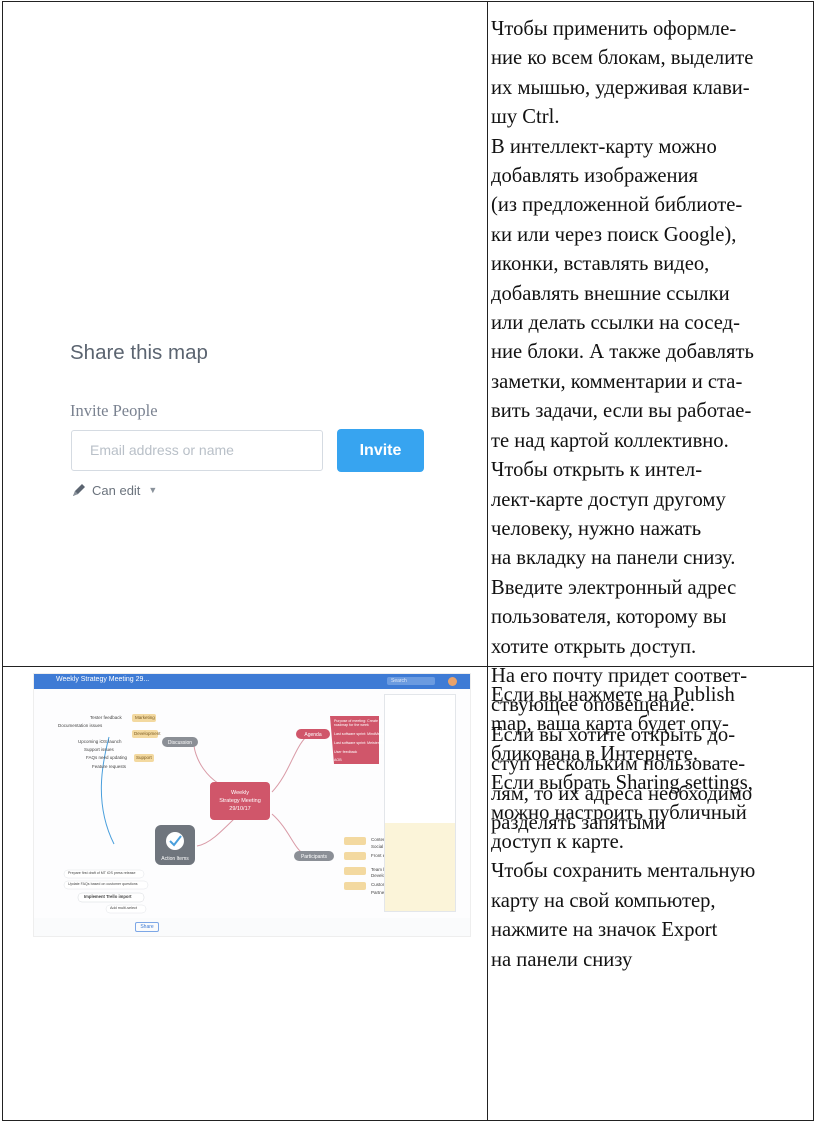 This screenshot has width=817, height=1122. I want to click on agenda-item: User feedback, so click(346, 752).